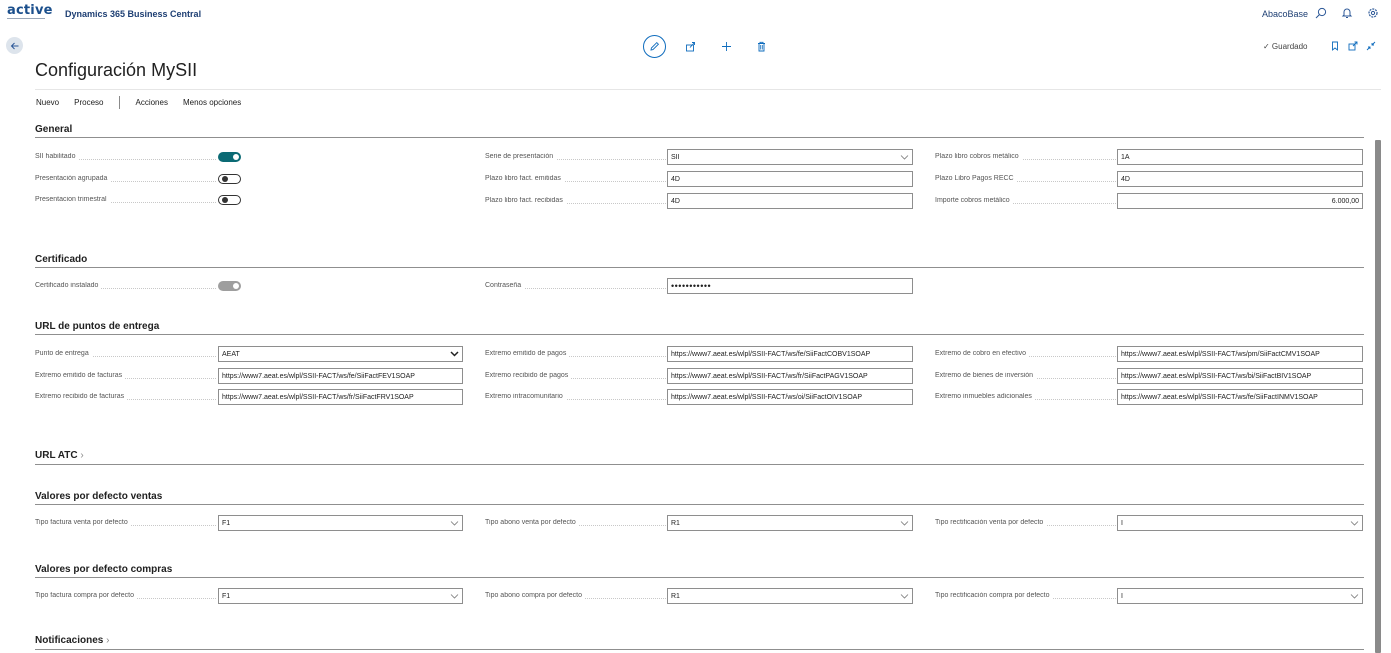 The image size is (1391, 653). Describe the element at coordinates (577, 200) in the screenshot. I see `field-label: Plazo libro fact. recibidas` at that location.